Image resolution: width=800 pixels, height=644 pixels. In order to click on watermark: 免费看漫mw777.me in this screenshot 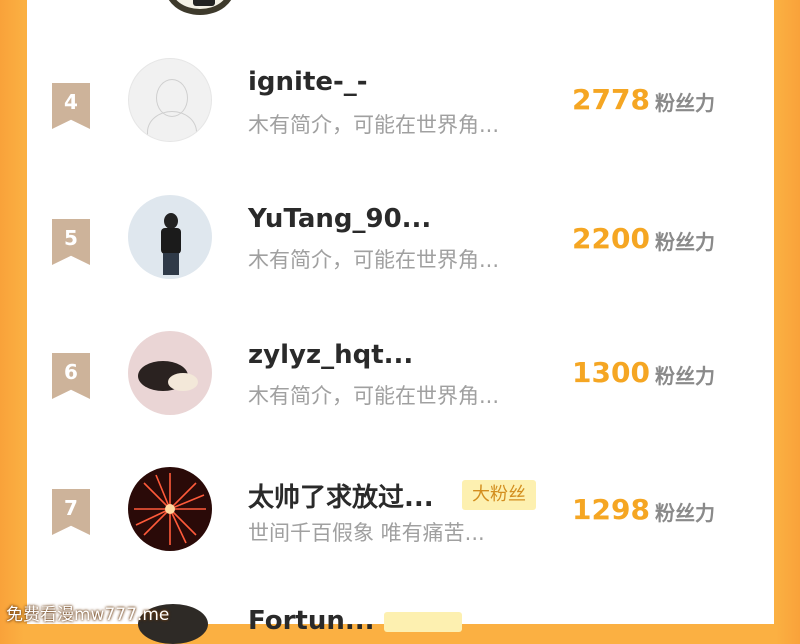, I will do `click(88, 615)`.